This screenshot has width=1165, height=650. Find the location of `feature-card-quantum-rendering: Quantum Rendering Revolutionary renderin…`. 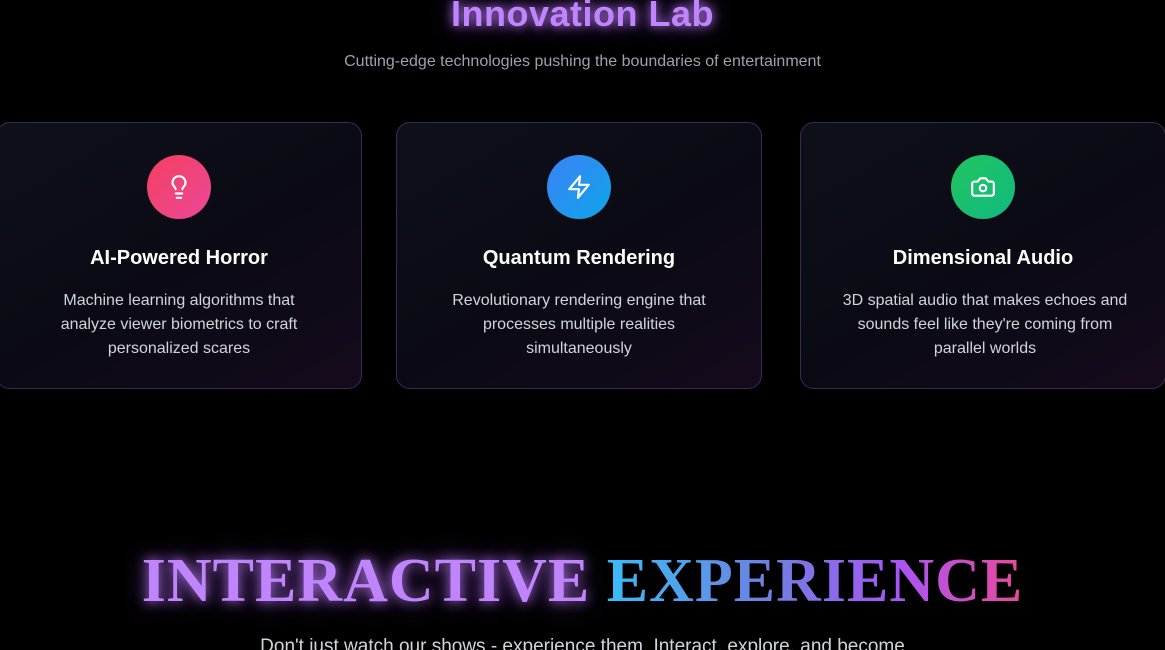

feature-card-quantum-rendering: Quantum Rendering Revolutionary renderin… is located at coordinates (579, 255).